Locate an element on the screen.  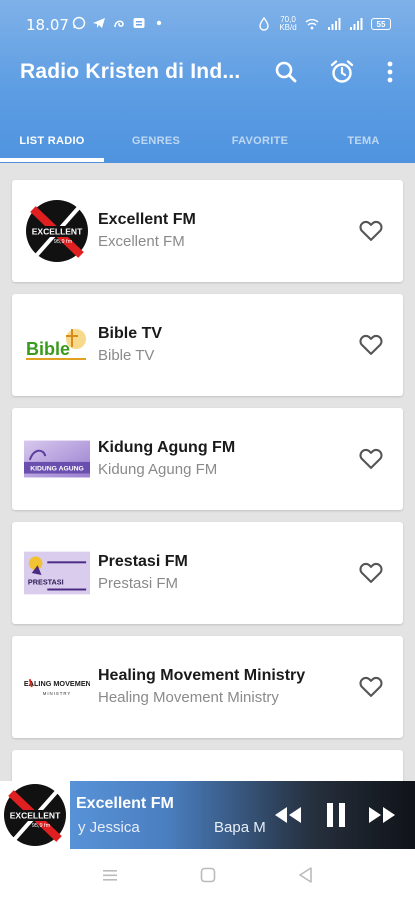
svg-text: KIDUNG AGUNG is located at coordinates (57, 469).